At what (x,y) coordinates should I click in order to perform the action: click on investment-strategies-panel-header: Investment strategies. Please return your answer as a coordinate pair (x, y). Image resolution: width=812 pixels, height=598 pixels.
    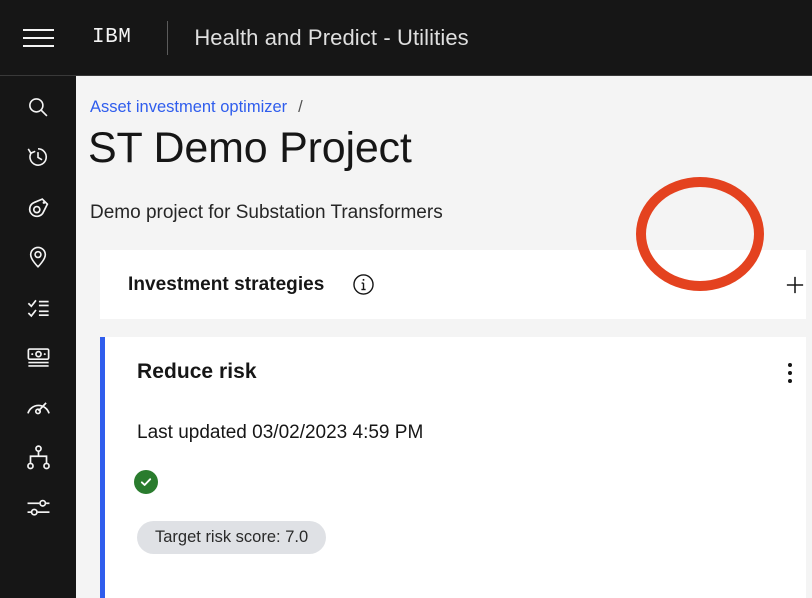
    Looking at the image, I should click on (456, 284).